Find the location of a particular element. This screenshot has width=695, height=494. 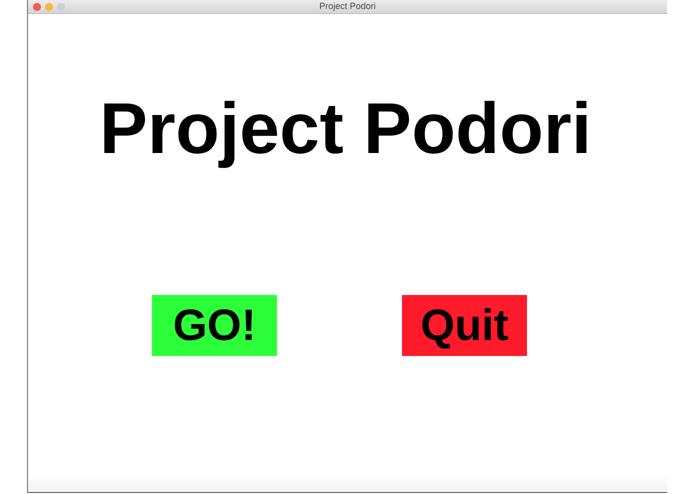

zoom-icon is located at coordinates (61, 7).